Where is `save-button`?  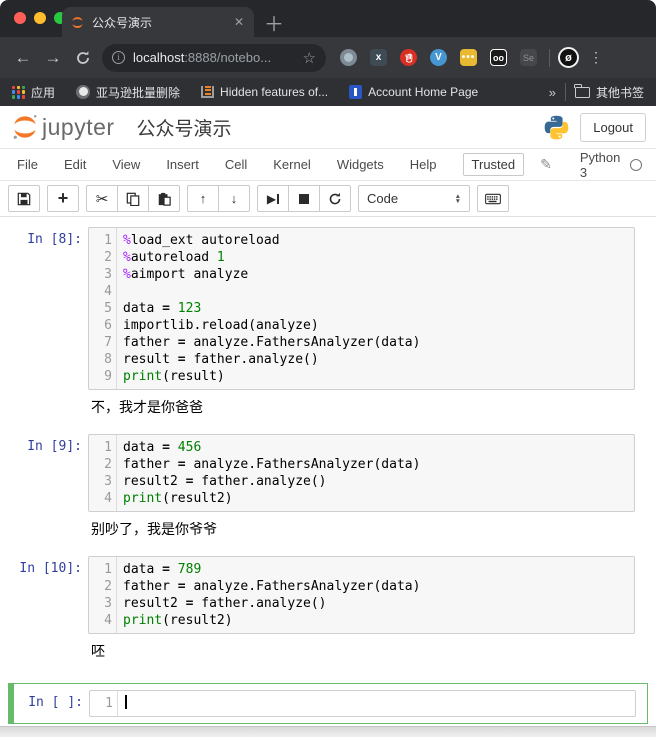
save-button is located at coordinates (24, 198).